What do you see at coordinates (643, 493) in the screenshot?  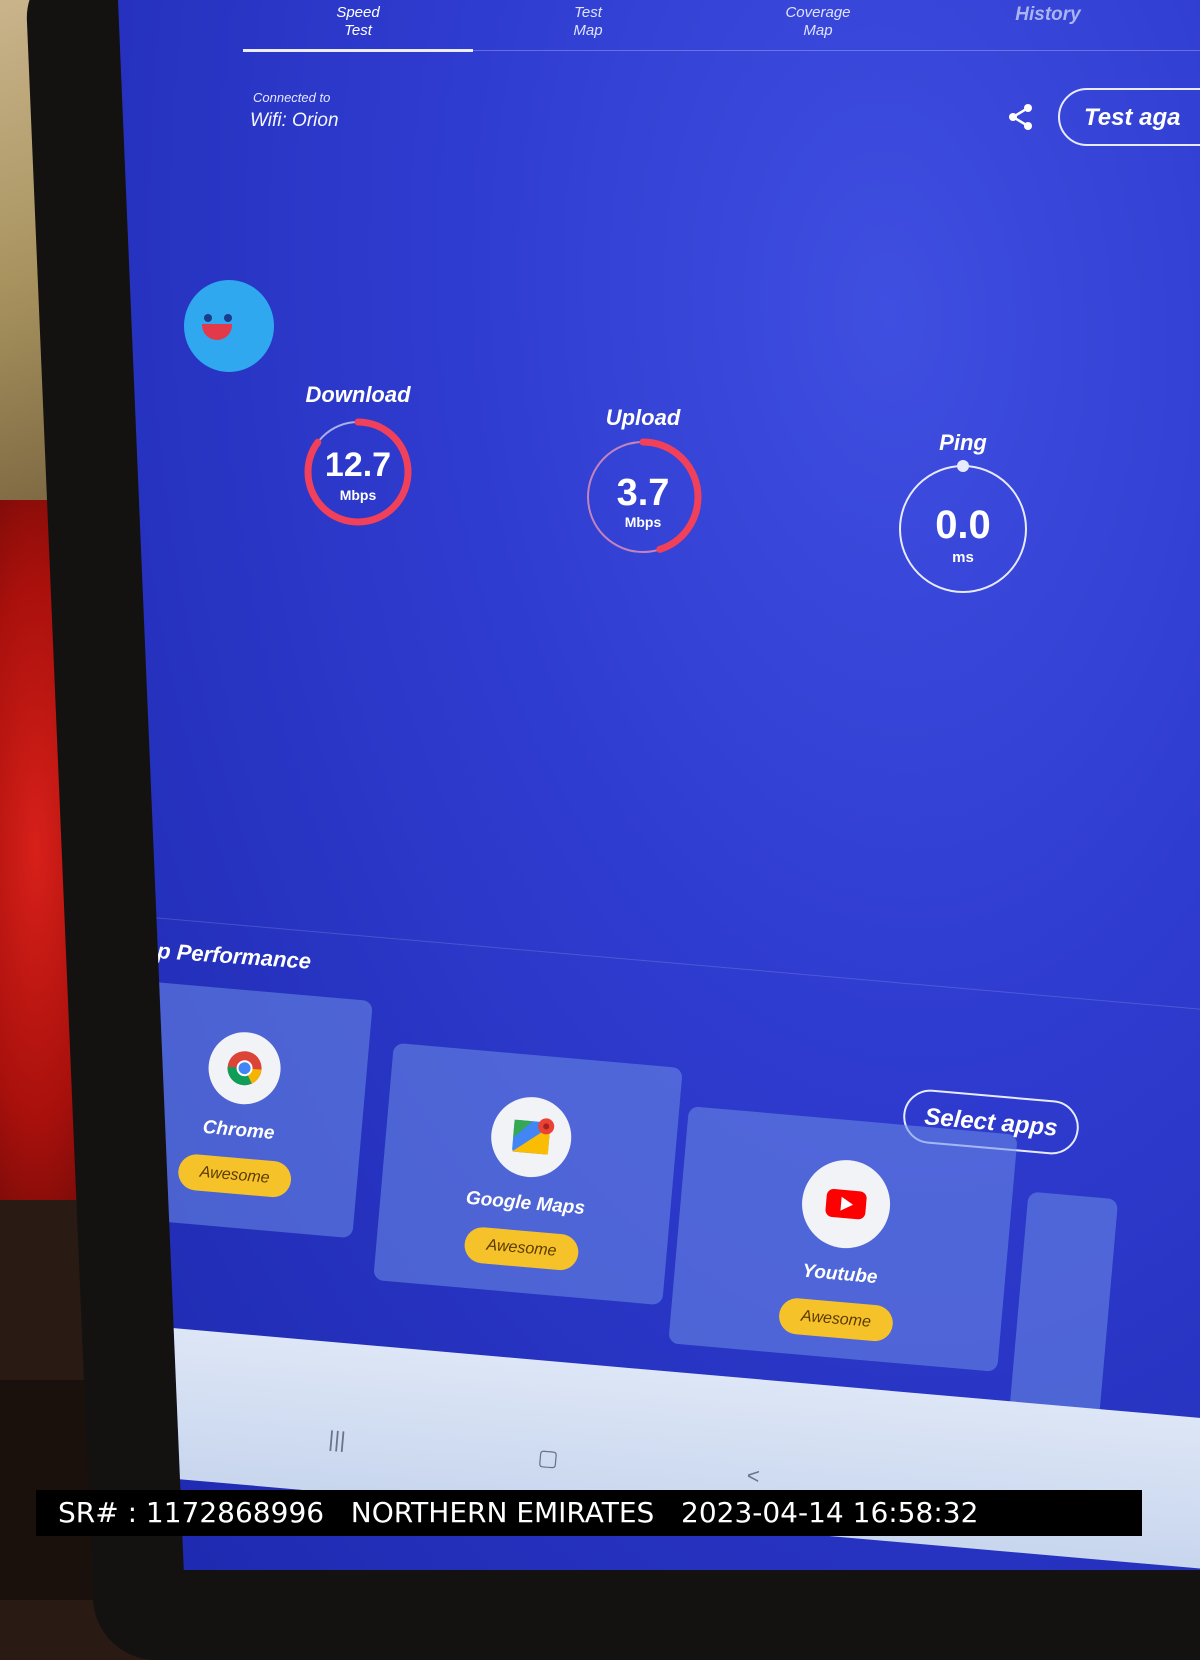 I see `upload-value: 3.7` at bounding box center [643, 493].